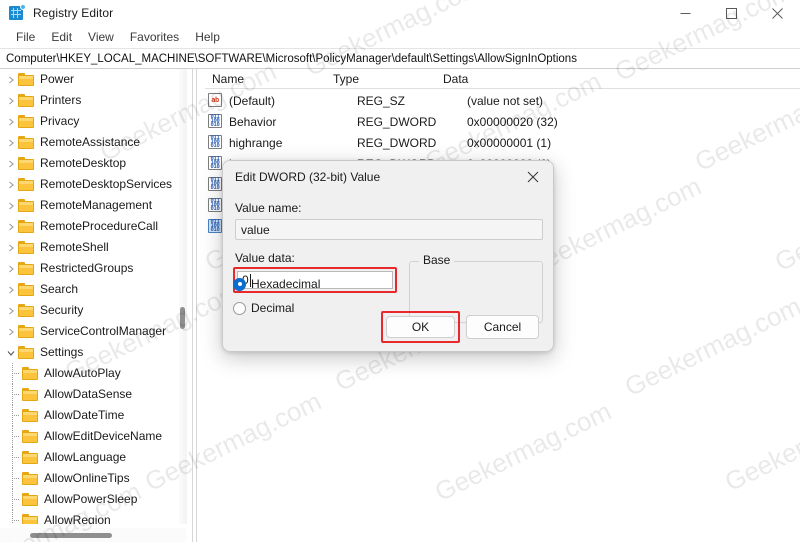 The height and width of the screenshot is (542, 800). I want to click on tree-vertical-scroll-thumb, so click(182, 318).